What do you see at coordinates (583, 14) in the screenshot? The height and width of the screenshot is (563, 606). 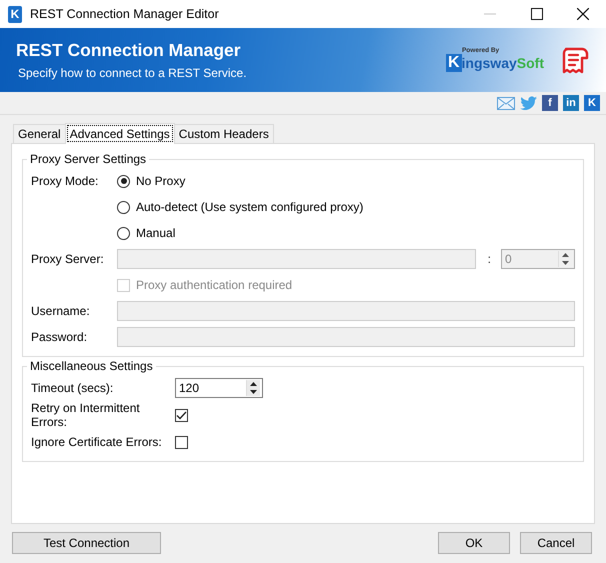 I see `close-icon` at bounding box center [583, 14].